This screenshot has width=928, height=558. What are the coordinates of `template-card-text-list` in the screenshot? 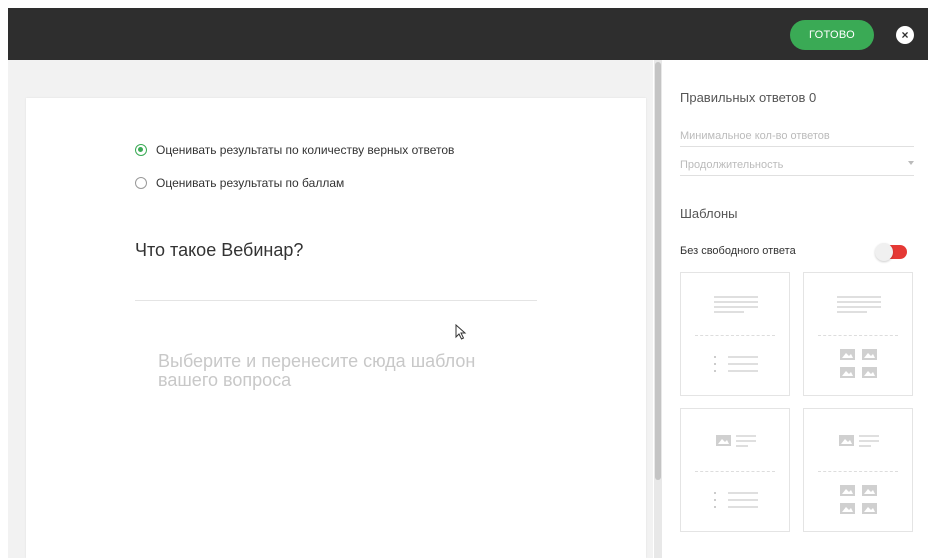 It's located at (735, 334).